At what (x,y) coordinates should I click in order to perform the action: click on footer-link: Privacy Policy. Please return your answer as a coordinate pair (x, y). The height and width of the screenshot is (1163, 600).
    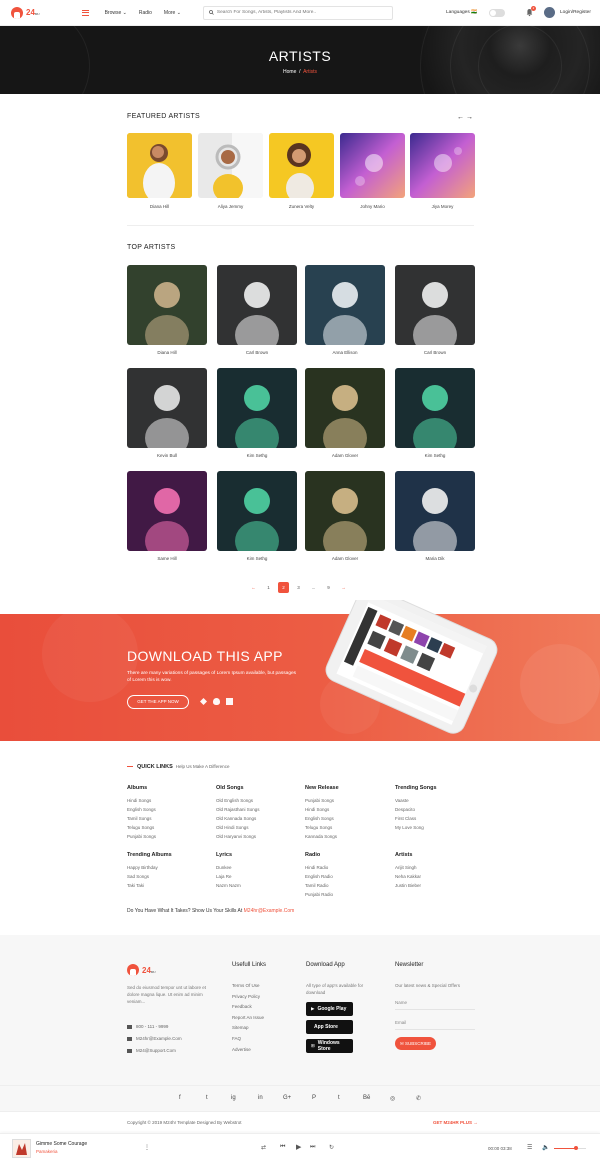
    Looking at the image, I should click on (248, 997).